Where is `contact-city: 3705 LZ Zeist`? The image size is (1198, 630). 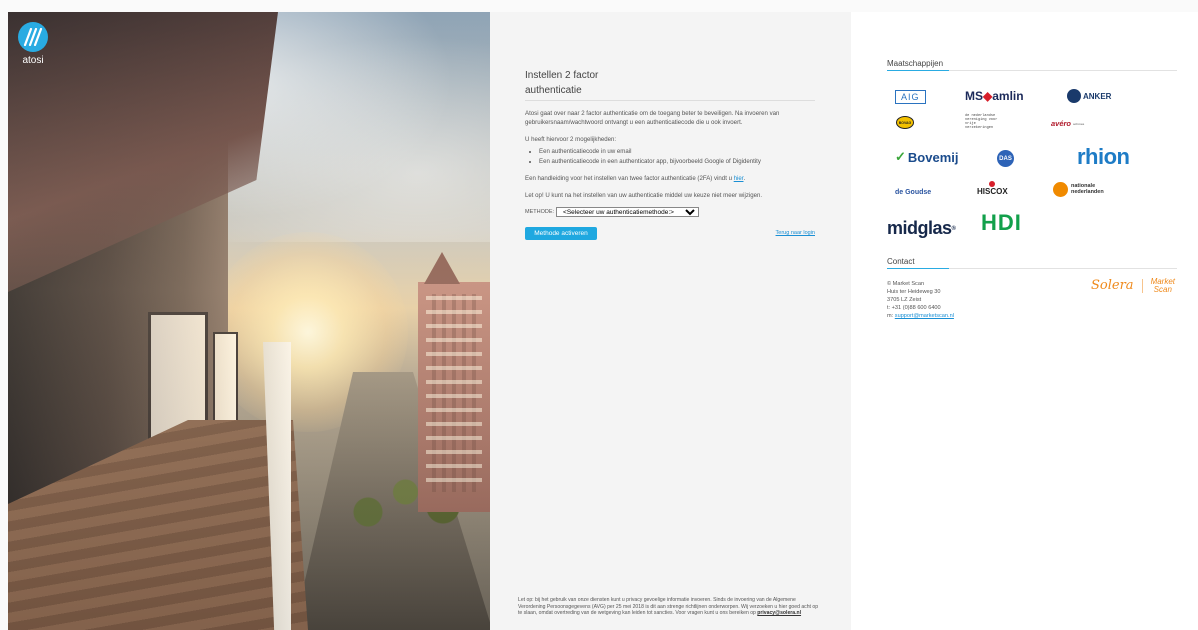
contact-city: 3705 LZ Zeist is located at coordinates (904, 300).